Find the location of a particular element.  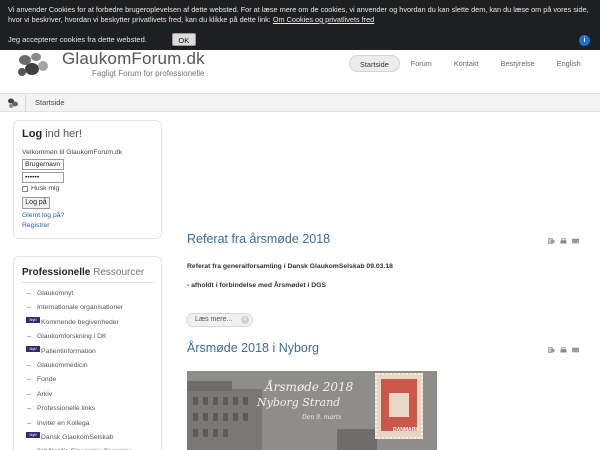

site-title: GlaukomForum.dk is located at coordinates (133, 59).